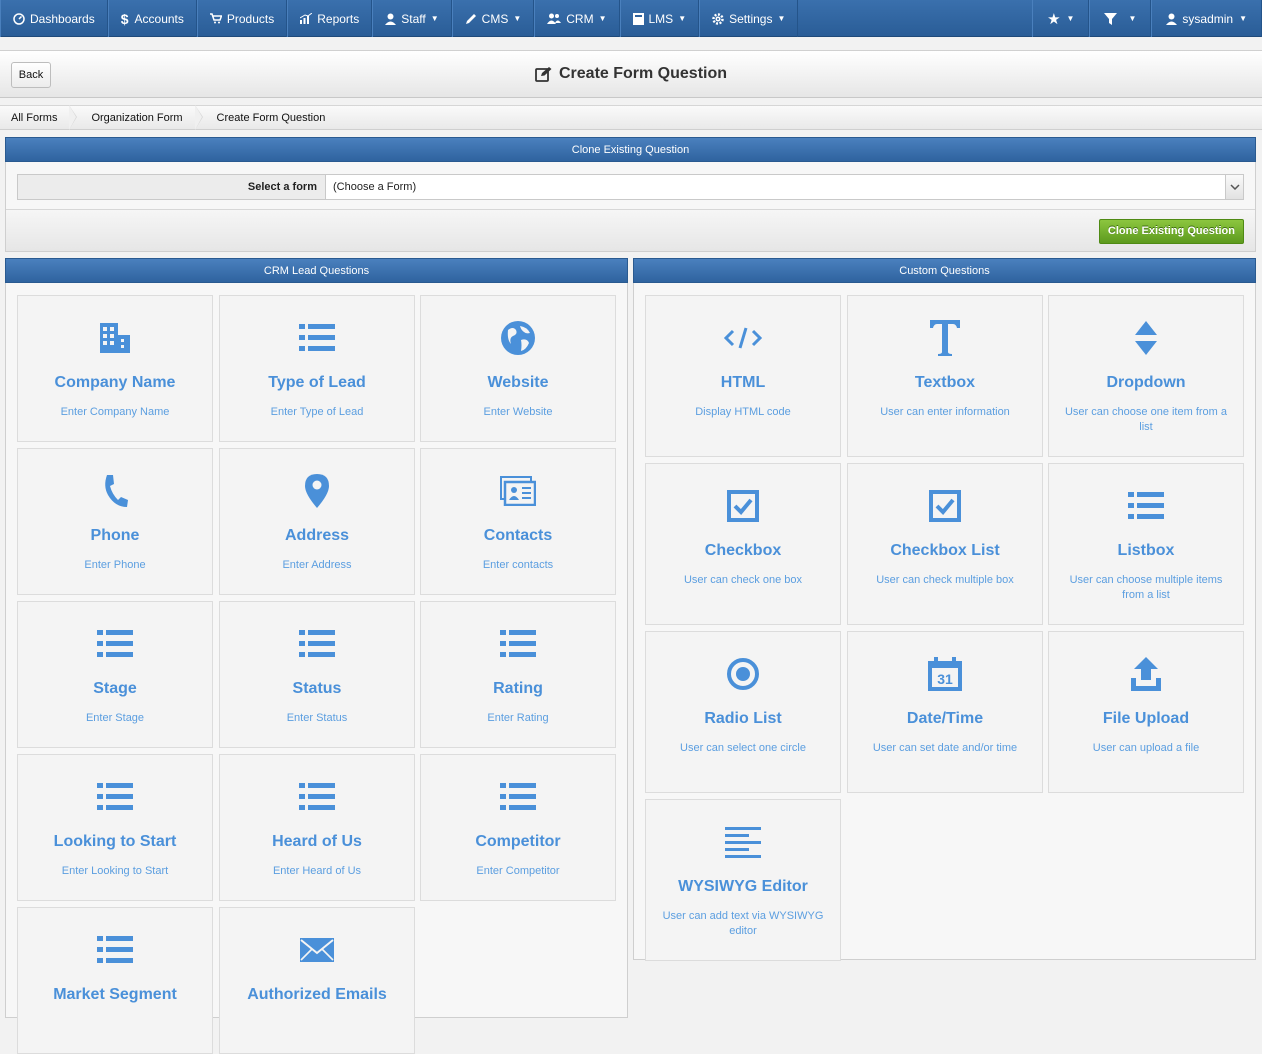  I want to click on nav-label: LMS, so click(661, 18).